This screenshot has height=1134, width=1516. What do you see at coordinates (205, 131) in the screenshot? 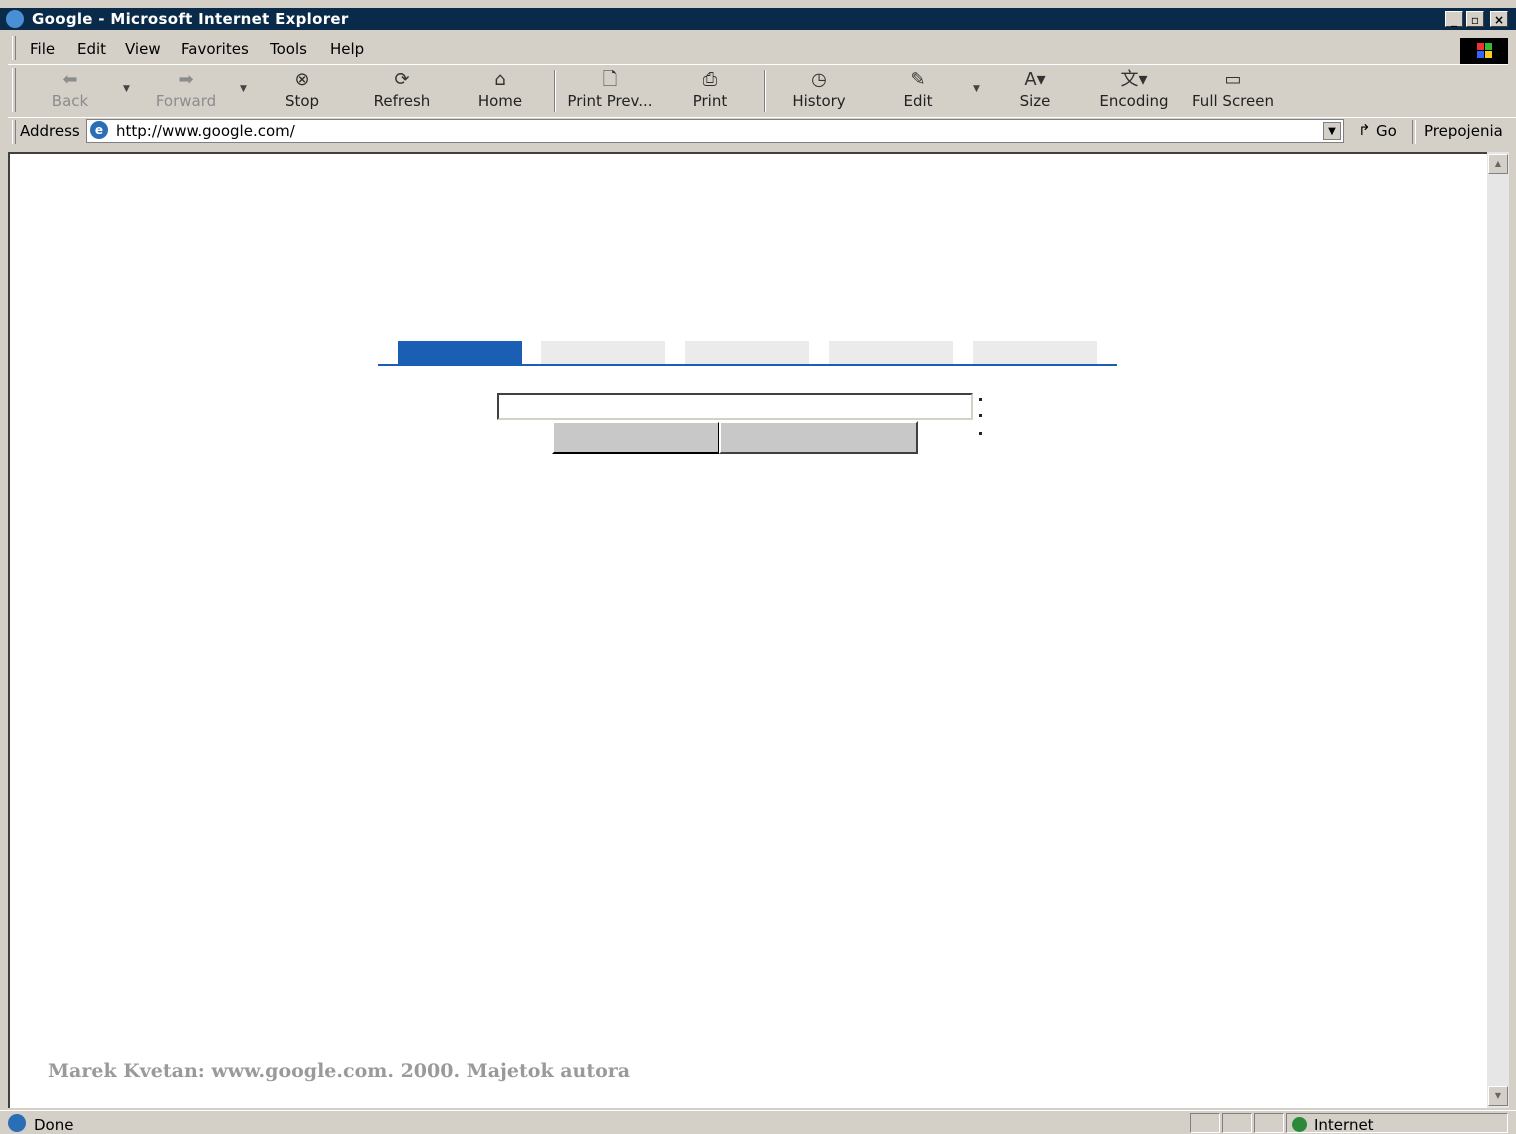
I see `address-url: http://www.google.com/` at bounding box center [205, 131].